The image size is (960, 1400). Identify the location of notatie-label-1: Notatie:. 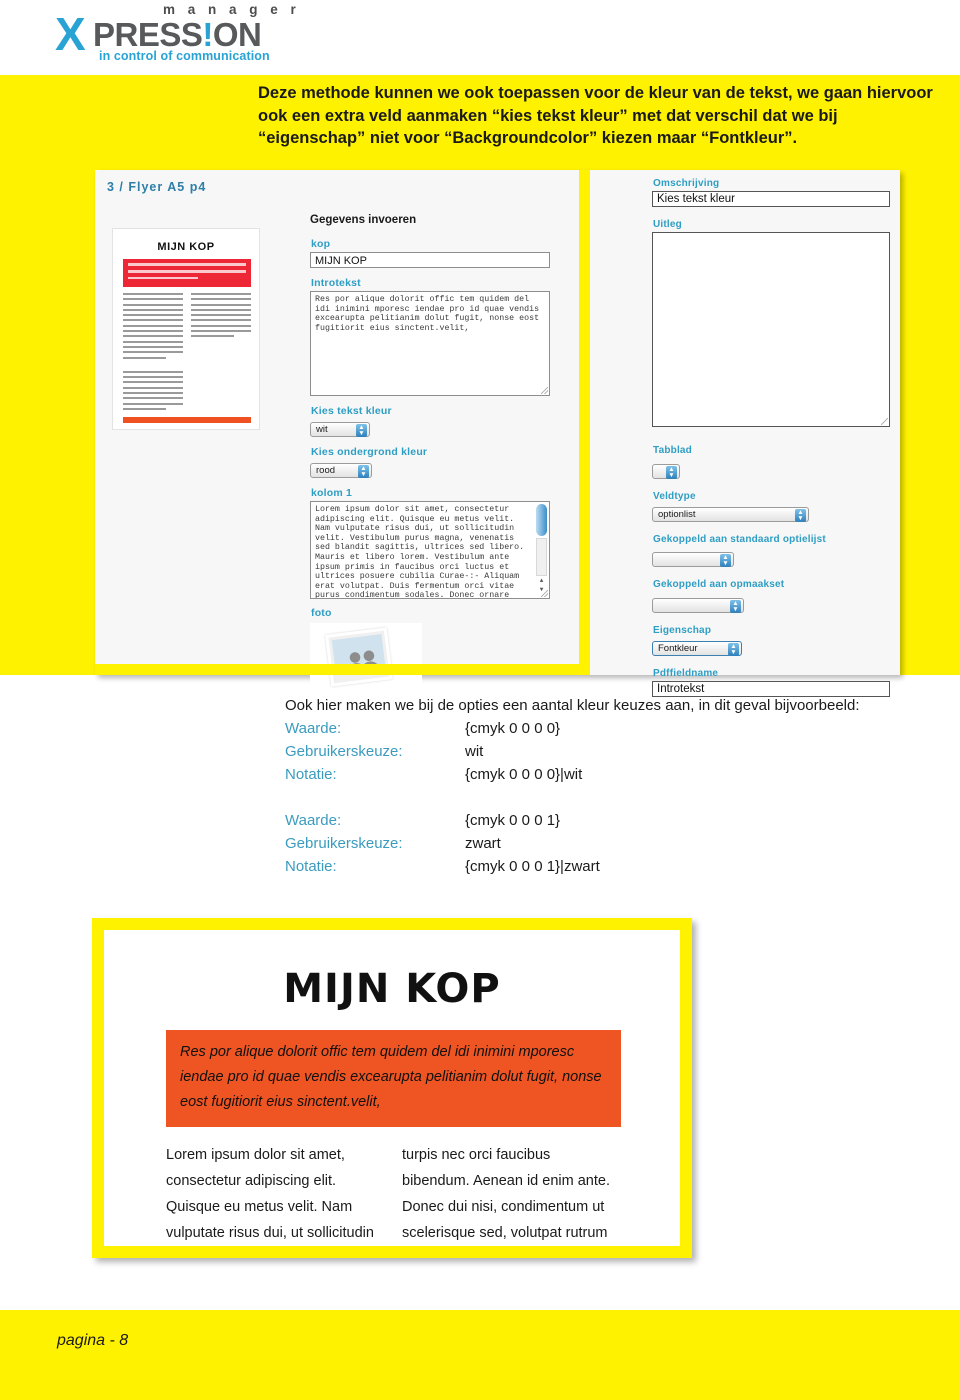
(311, 774).